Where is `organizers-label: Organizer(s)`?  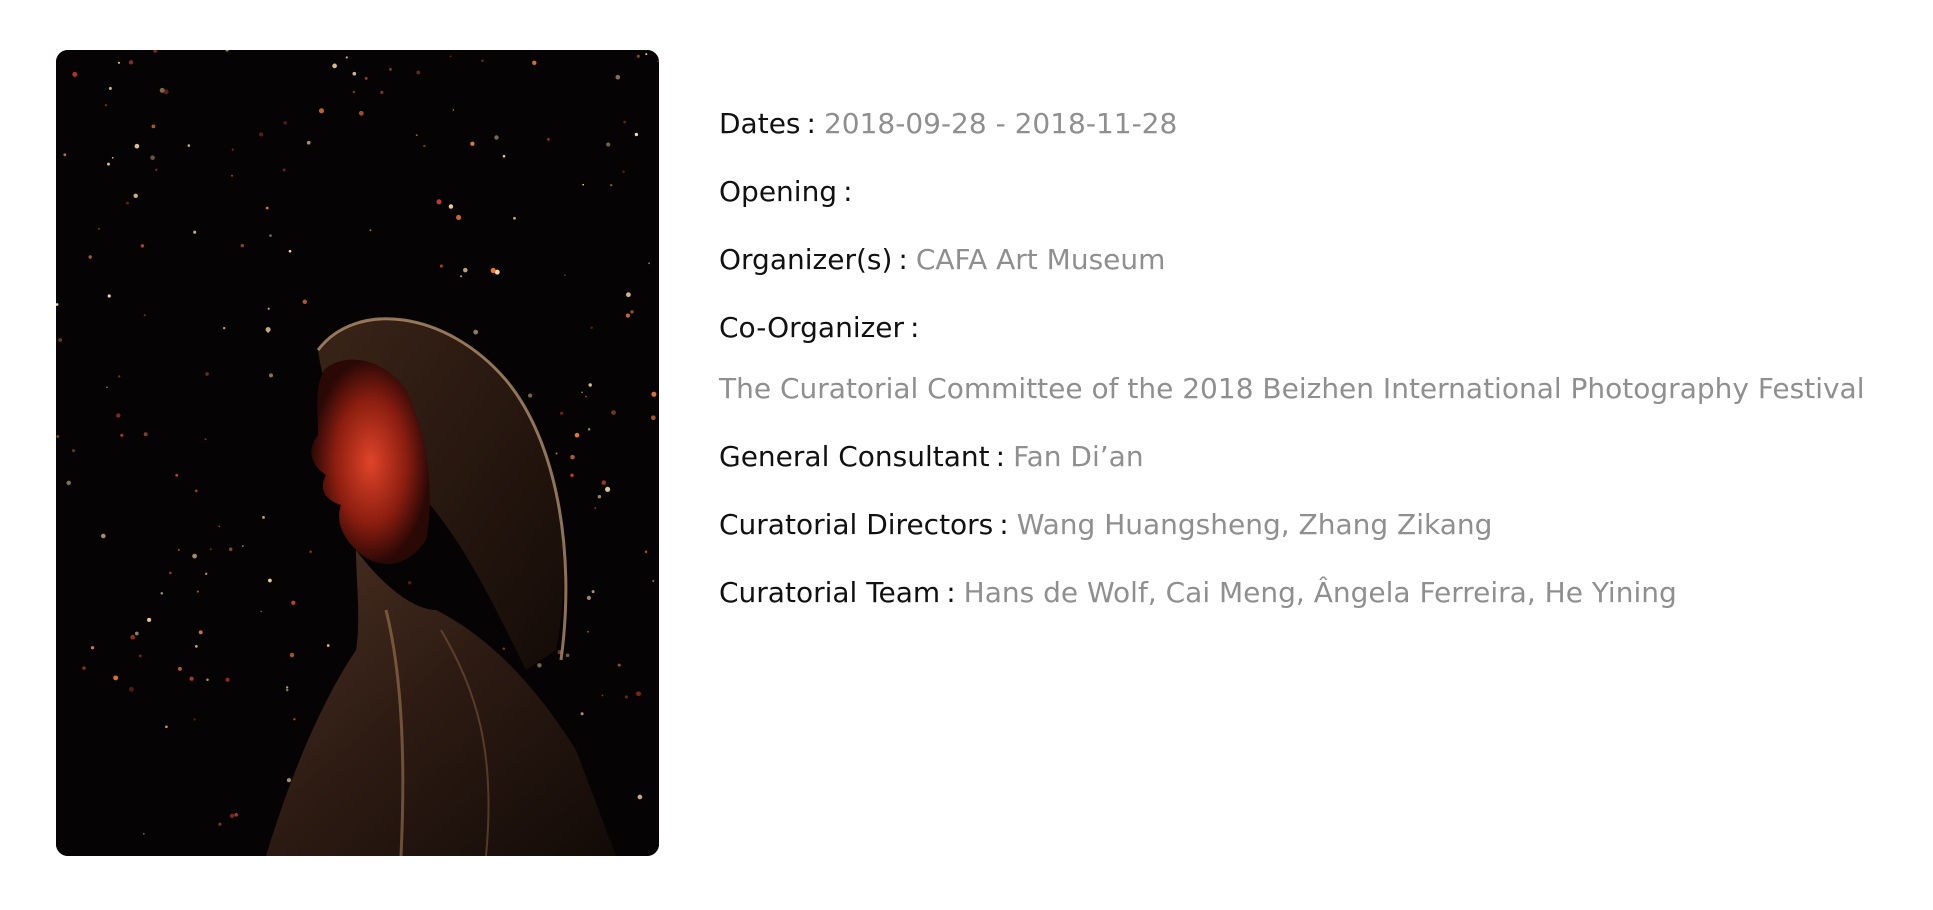
organizers-label: Organizer(s) is located at coordinates (806, 259).